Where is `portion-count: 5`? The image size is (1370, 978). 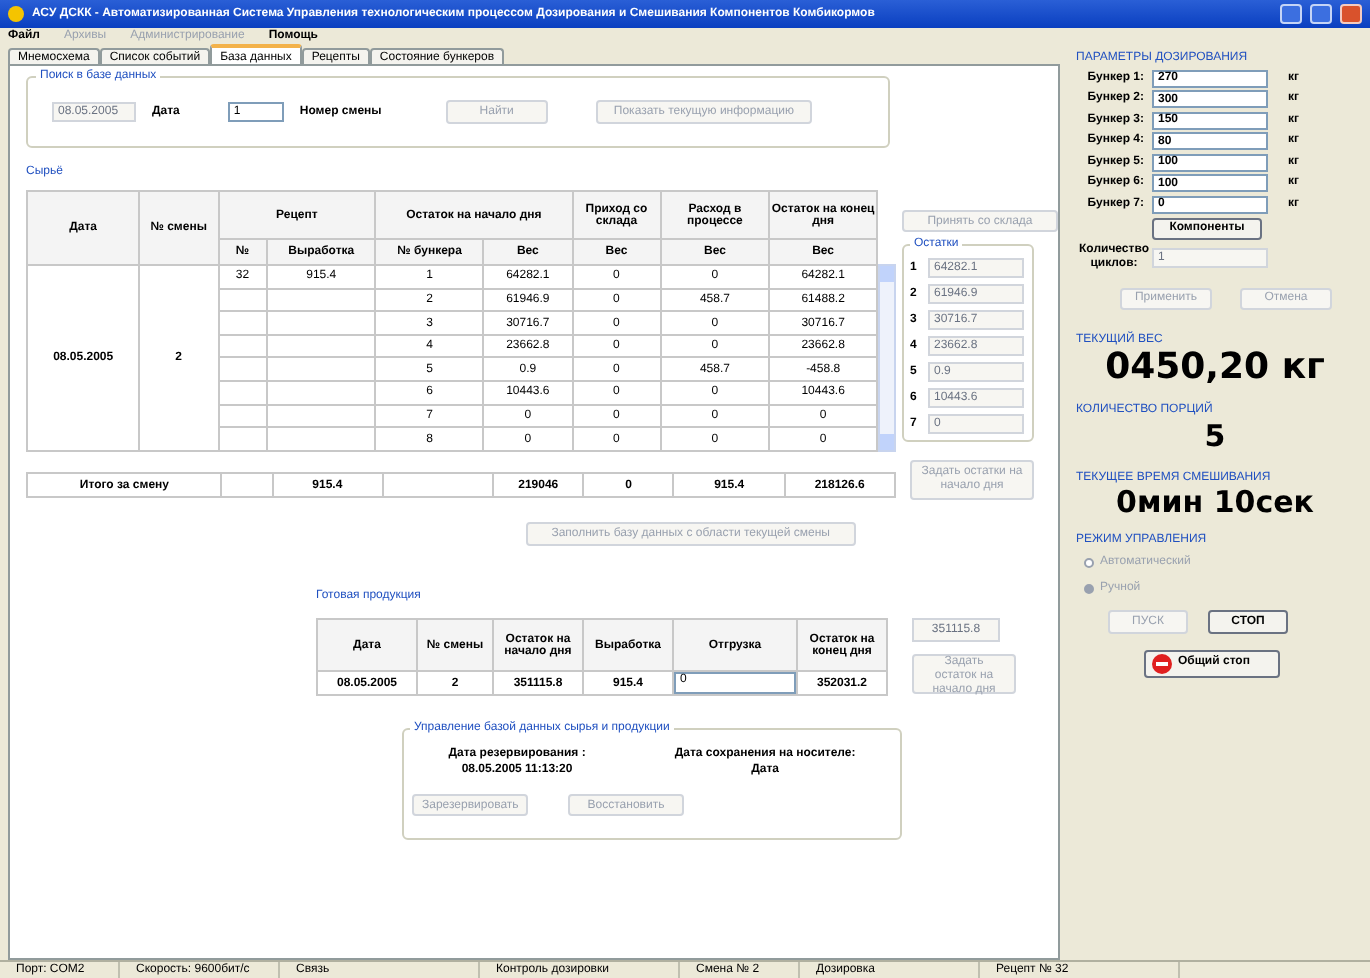
portion-count: 5 is located at coordinates (1215, 436).